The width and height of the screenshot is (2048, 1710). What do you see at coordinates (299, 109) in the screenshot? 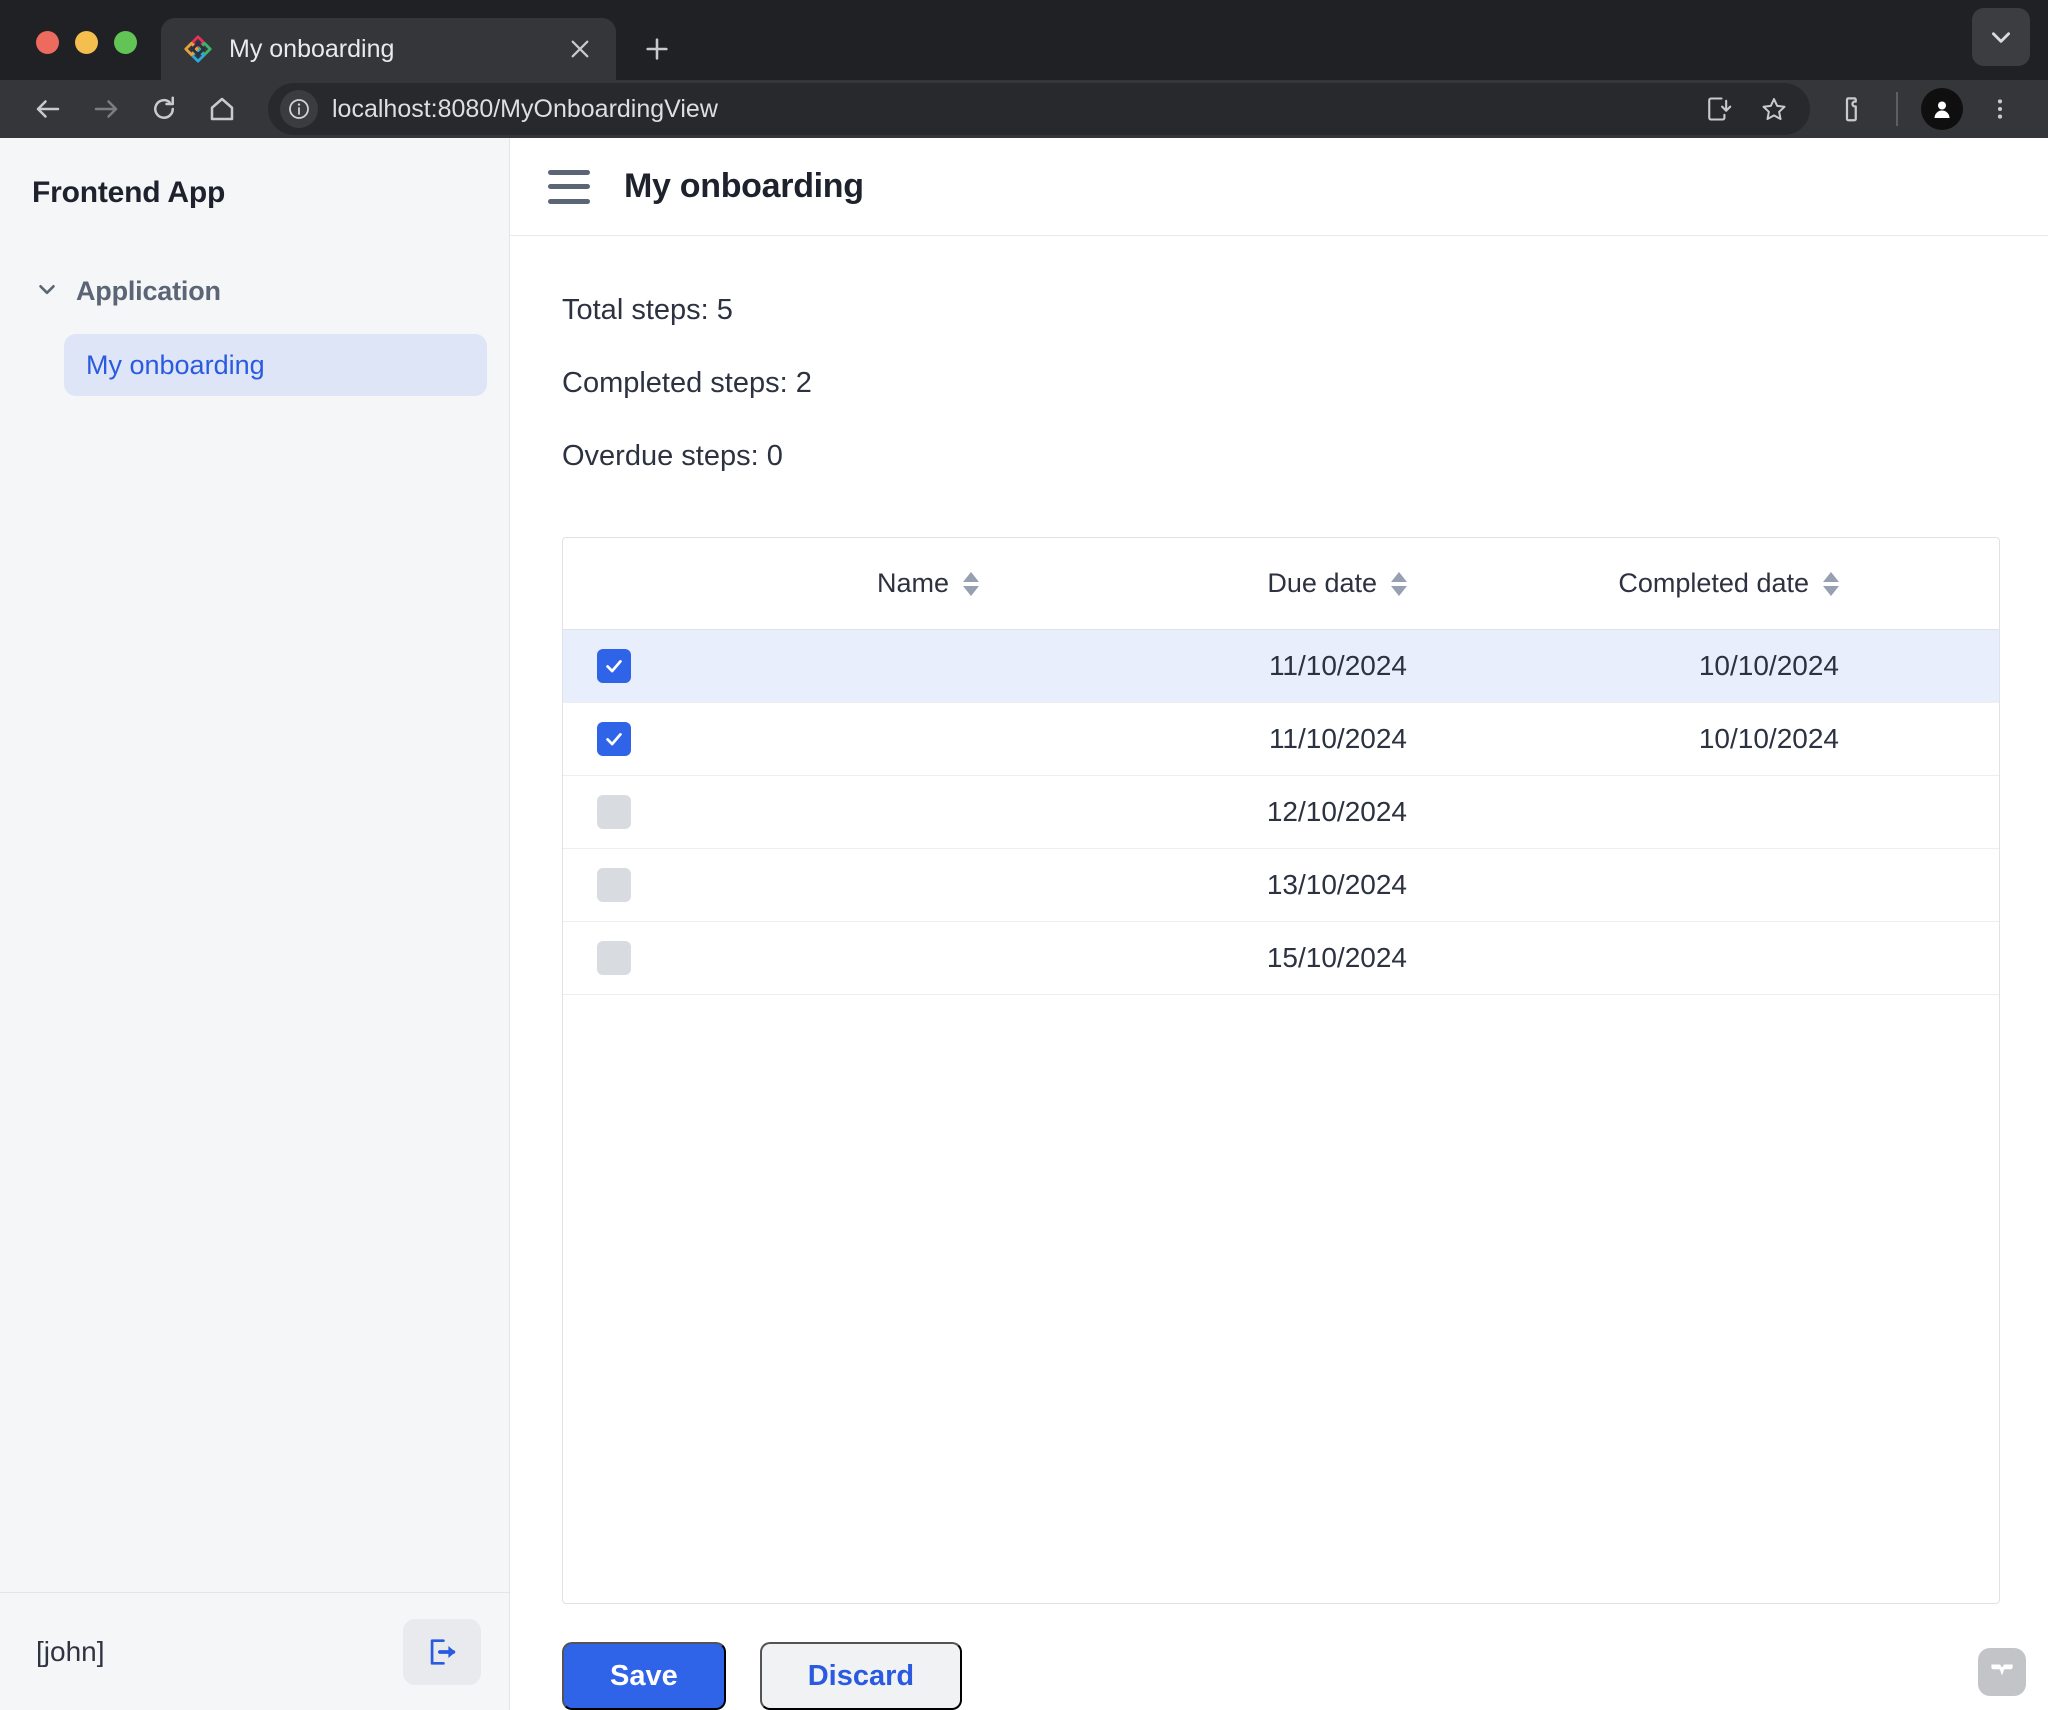
I see `info-circle-icon` at bounding box center [299, 109].